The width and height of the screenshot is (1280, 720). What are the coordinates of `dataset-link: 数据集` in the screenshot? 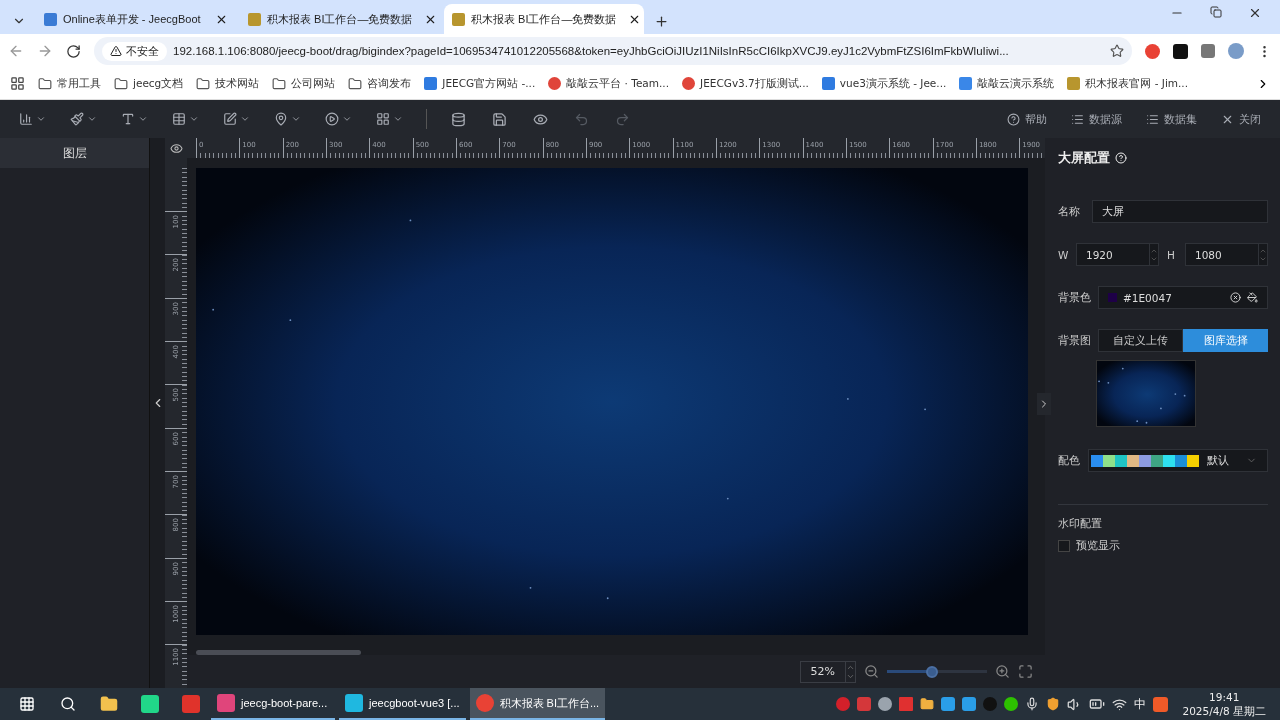 It's located at (1171, 119).